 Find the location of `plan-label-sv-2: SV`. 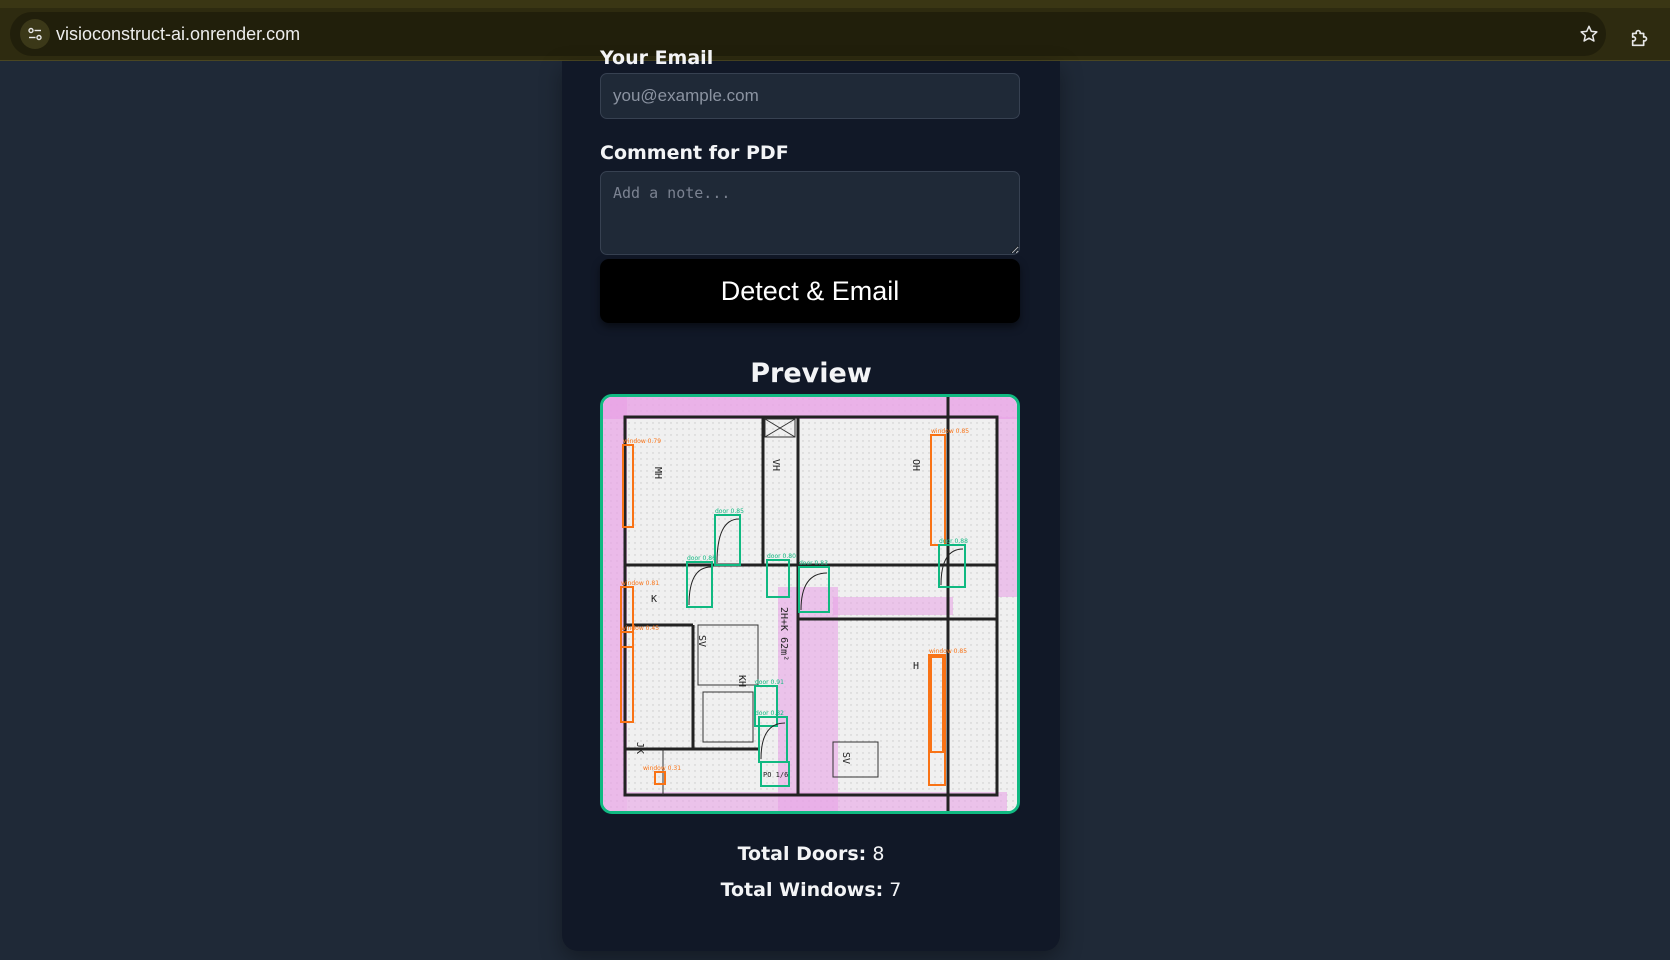

plan-label-sv-2: SV is located at coordinates (845, 758).